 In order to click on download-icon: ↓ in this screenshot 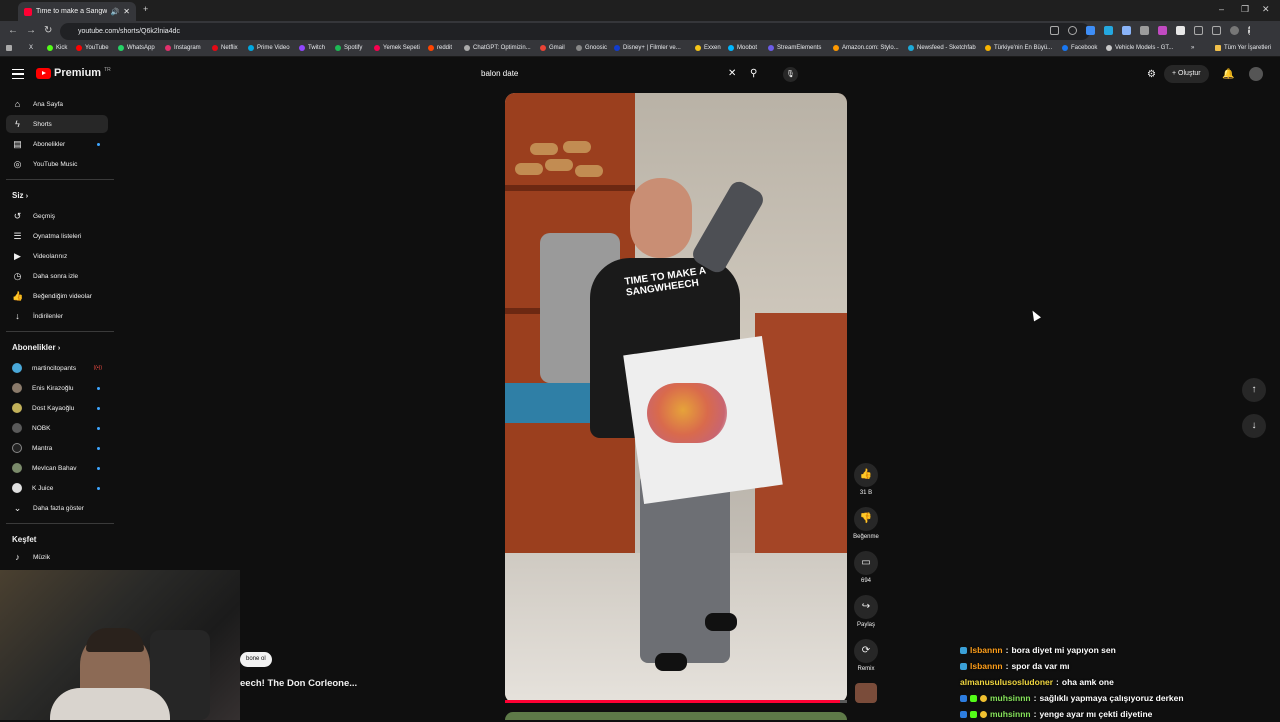, I will do `click(17, 316)`.